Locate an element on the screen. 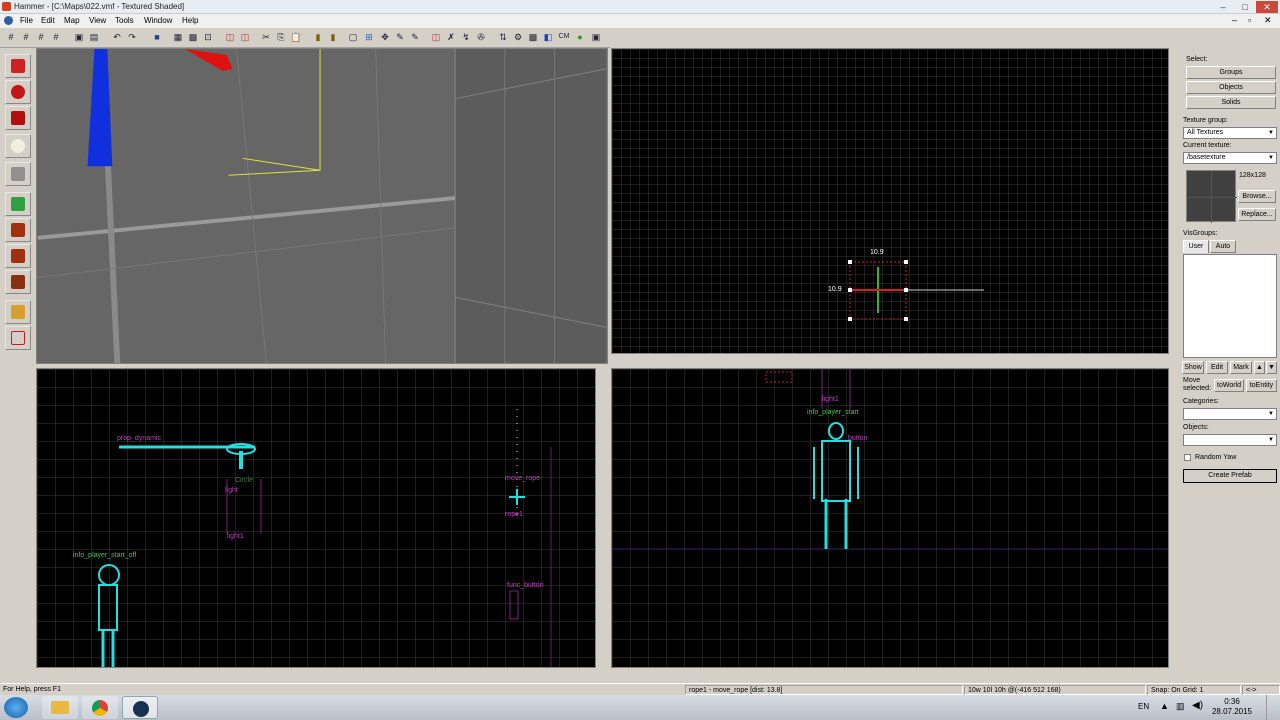 The width and height of the screenshot is (1280, 720). entity-report-icon: ⇅ is located at coordinates (503, 37).